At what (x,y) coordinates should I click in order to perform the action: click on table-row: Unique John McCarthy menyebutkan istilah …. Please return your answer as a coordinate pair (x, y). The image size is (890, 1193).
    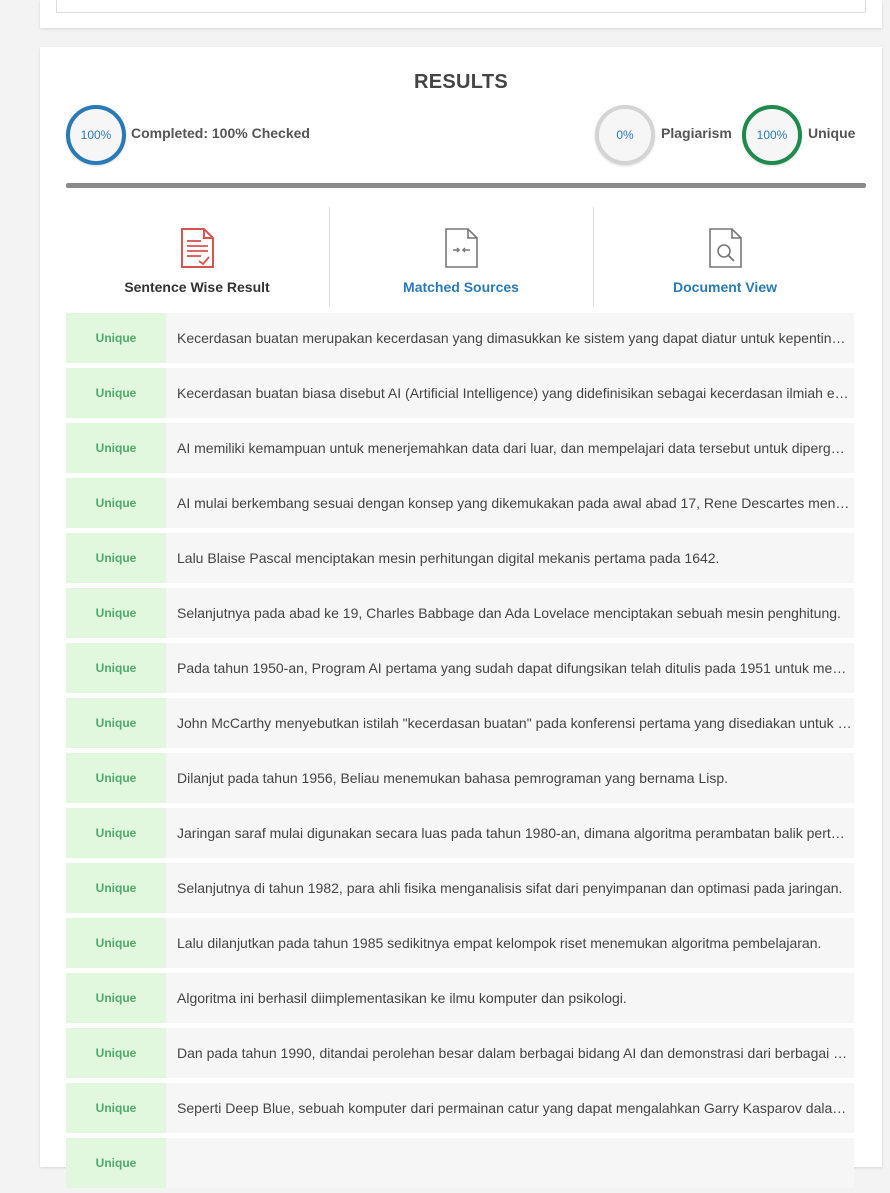
    Looking at the image, I should click on (460, 723).